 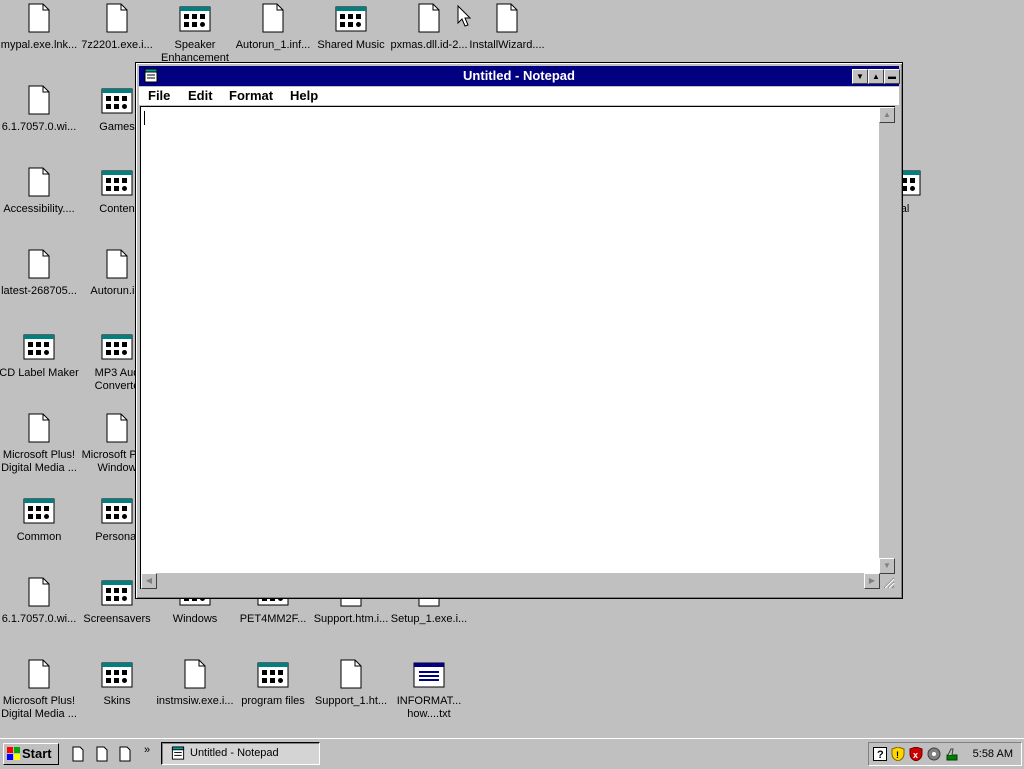 I want to click on chevron-down-icon: ▼, so click(x=860, y=76).